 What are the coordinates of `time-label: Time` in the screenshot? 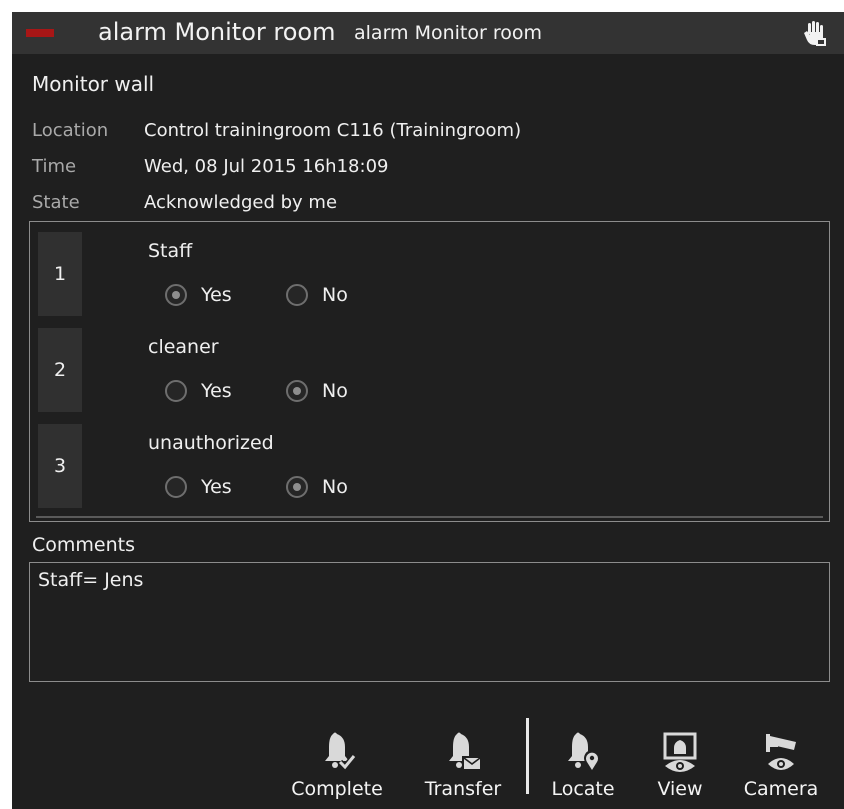 It's located at (54, 166).